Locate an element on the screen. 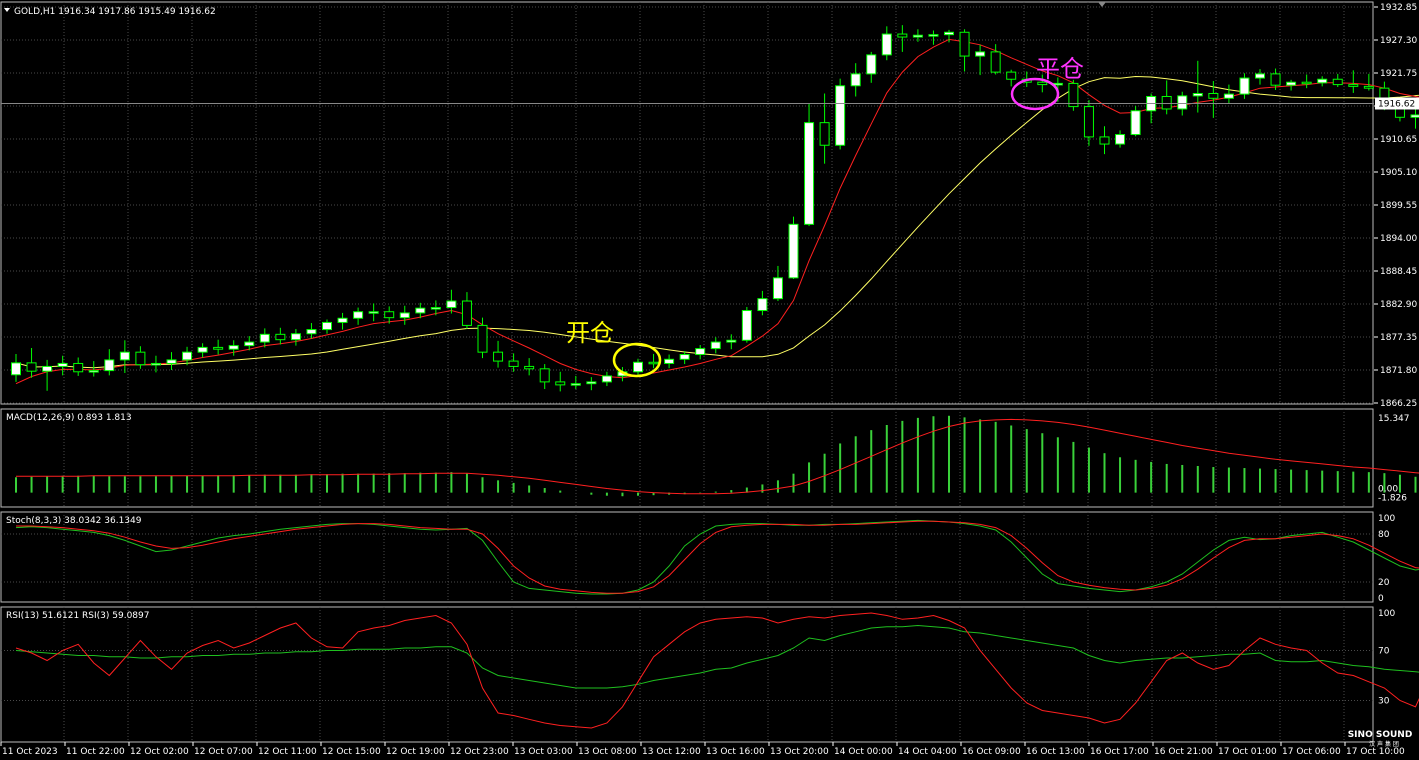  rsi-axis-label: 30 is located at coordinates (1384, 702).